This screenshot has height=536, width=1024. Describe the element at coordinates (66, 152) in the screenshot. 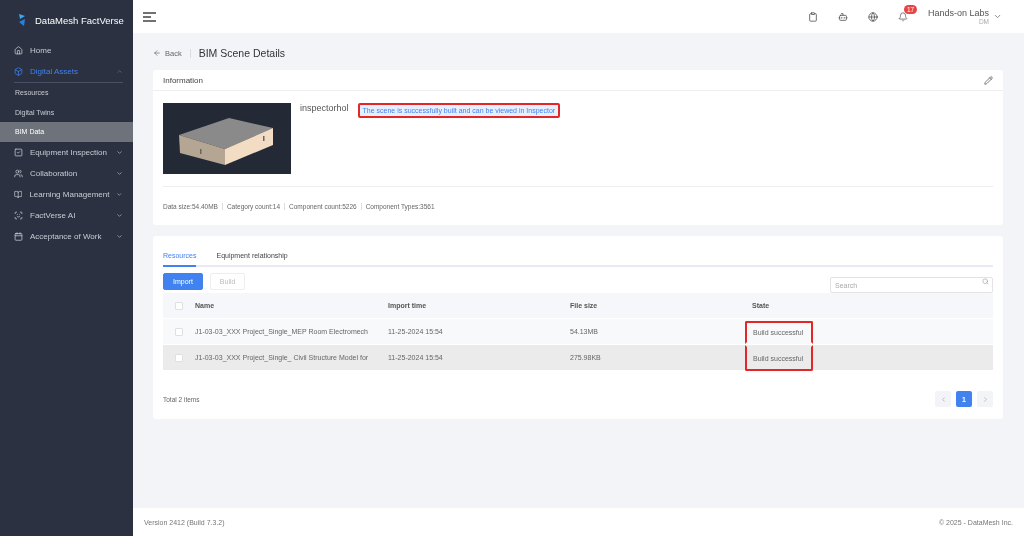

I see `sidebar-item: Equipment Inspection` at that location.